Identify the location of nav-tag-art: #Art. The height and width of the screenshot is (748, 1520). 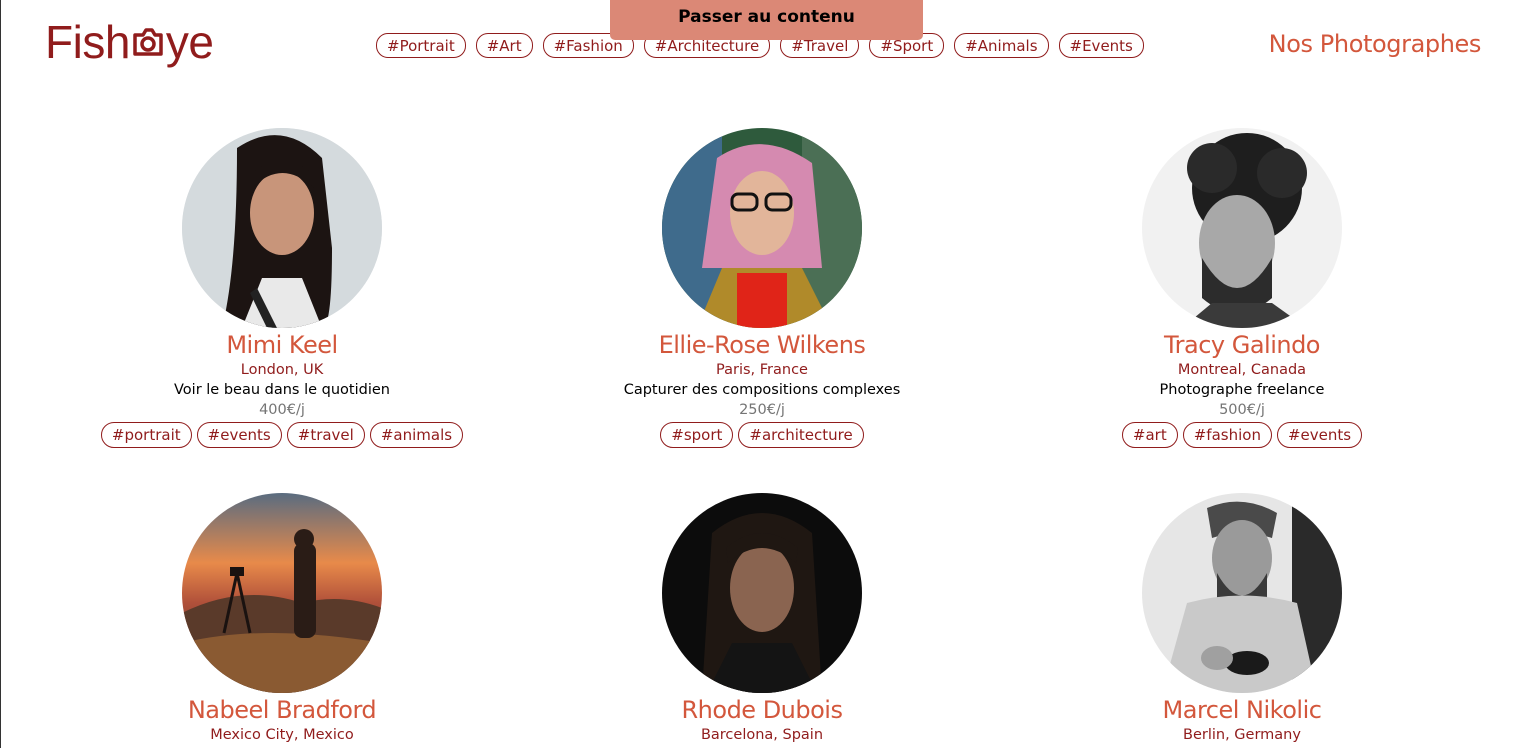
(504, 45).